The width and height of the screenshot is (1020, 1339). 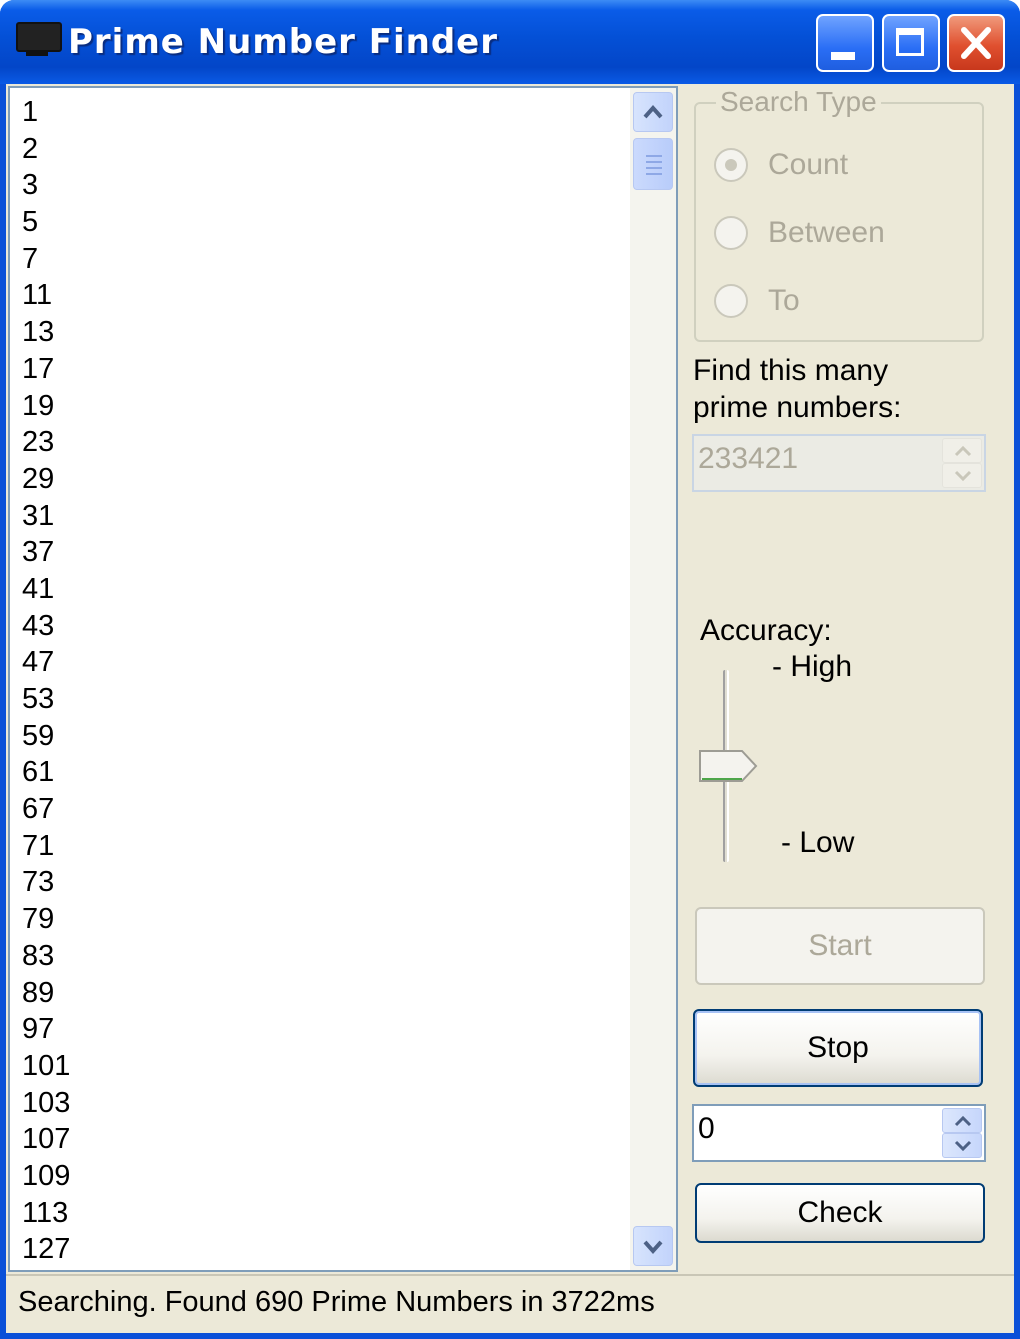 What do you see at coordinates (46, 1213) in the screenshot?
I see `list-item: 113` at bounding box center [46, 1213].